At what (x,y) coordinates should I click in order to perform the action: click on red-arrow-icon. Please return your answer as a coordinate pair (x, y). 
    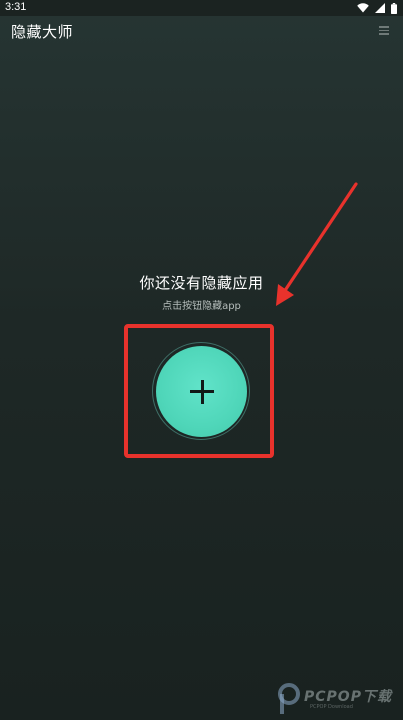
    Looking at the image, I should click on (317, 244).